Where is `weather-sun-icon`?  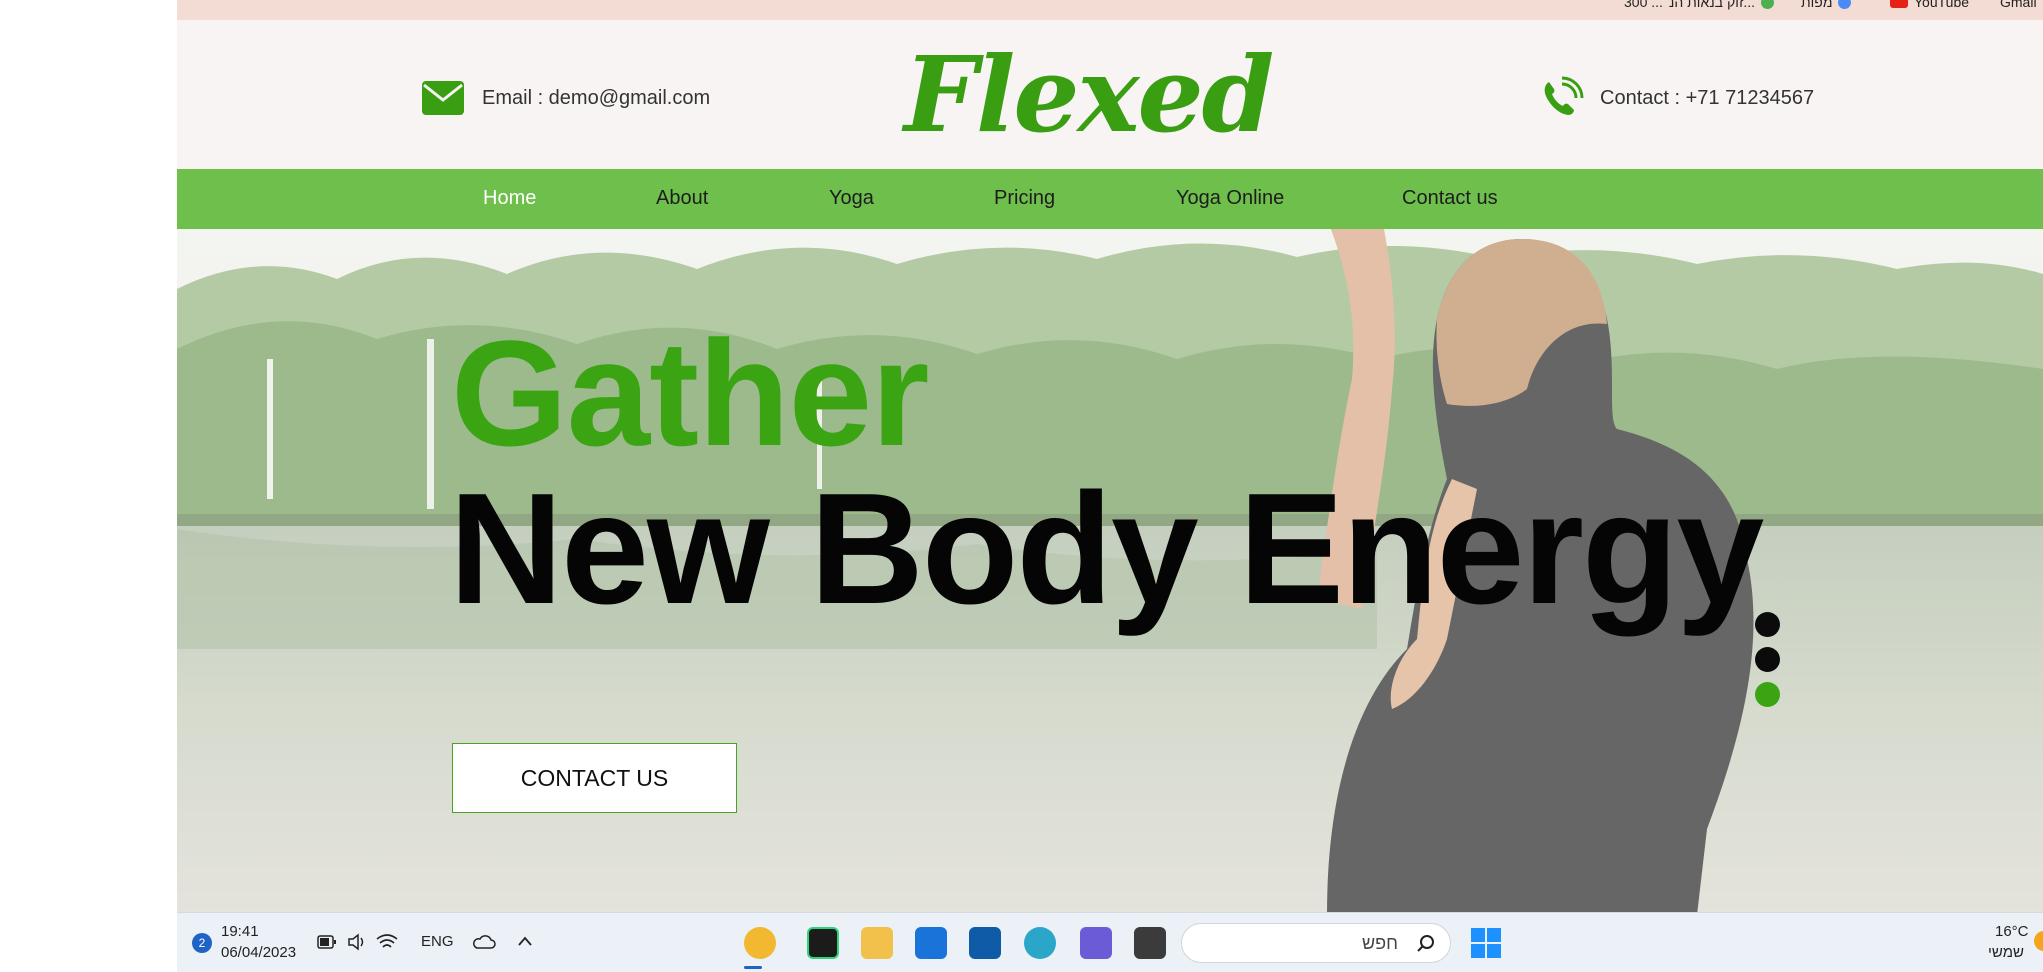
weather-sun-icon is located at coordinates (2038, 941).